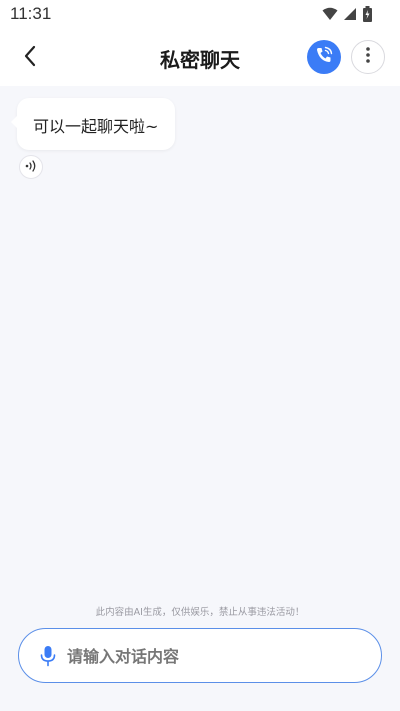 Image resolution: width=400 pixels, height=711 pixels. I want to click on cellular-signal-icon, so click(350, 14).